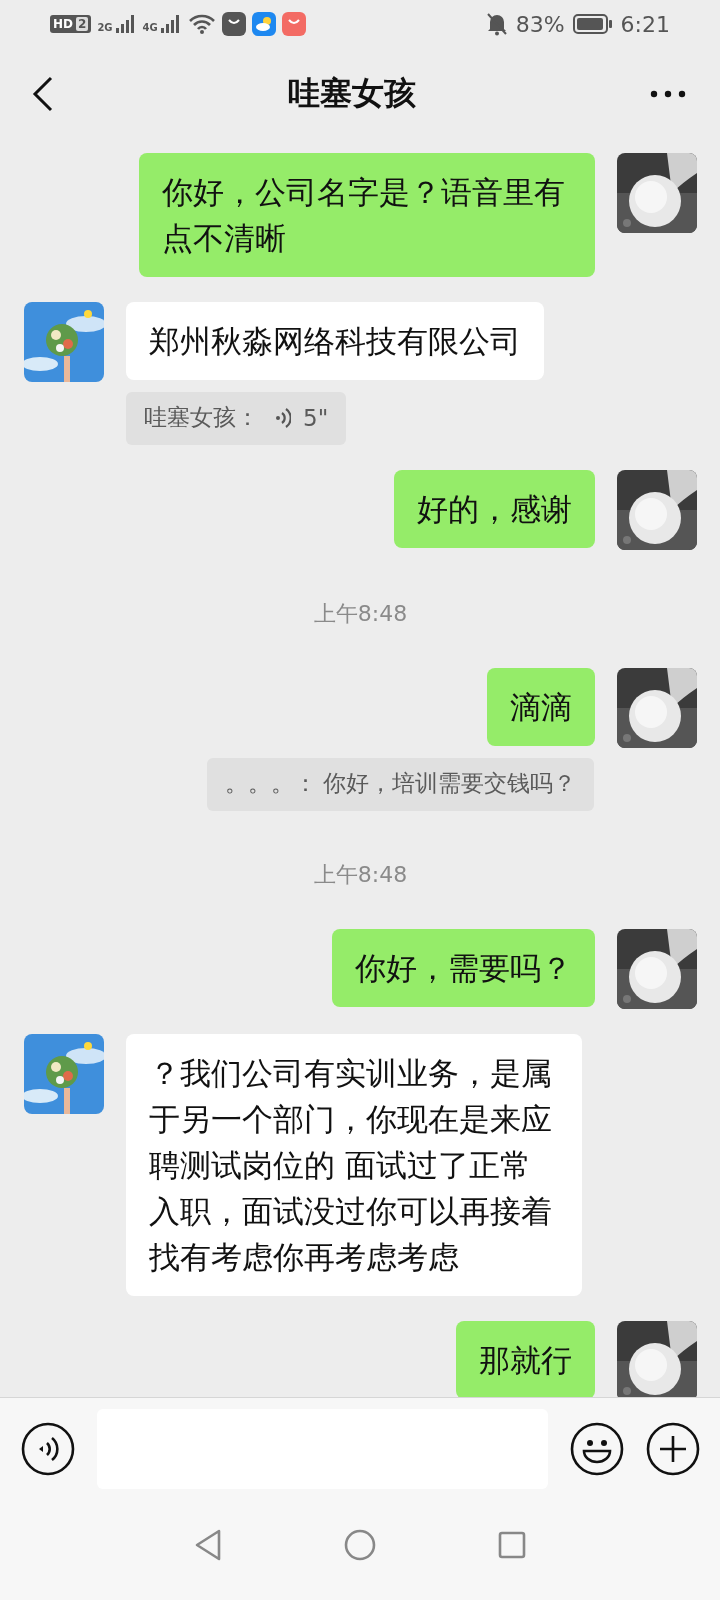 This screenshot has width=720, height=1600. Describe the element at coordinates (367, 215) in the screenshot. I see `message-bubble: 你好，公司名字是？语音里有点不清晰` at that location.